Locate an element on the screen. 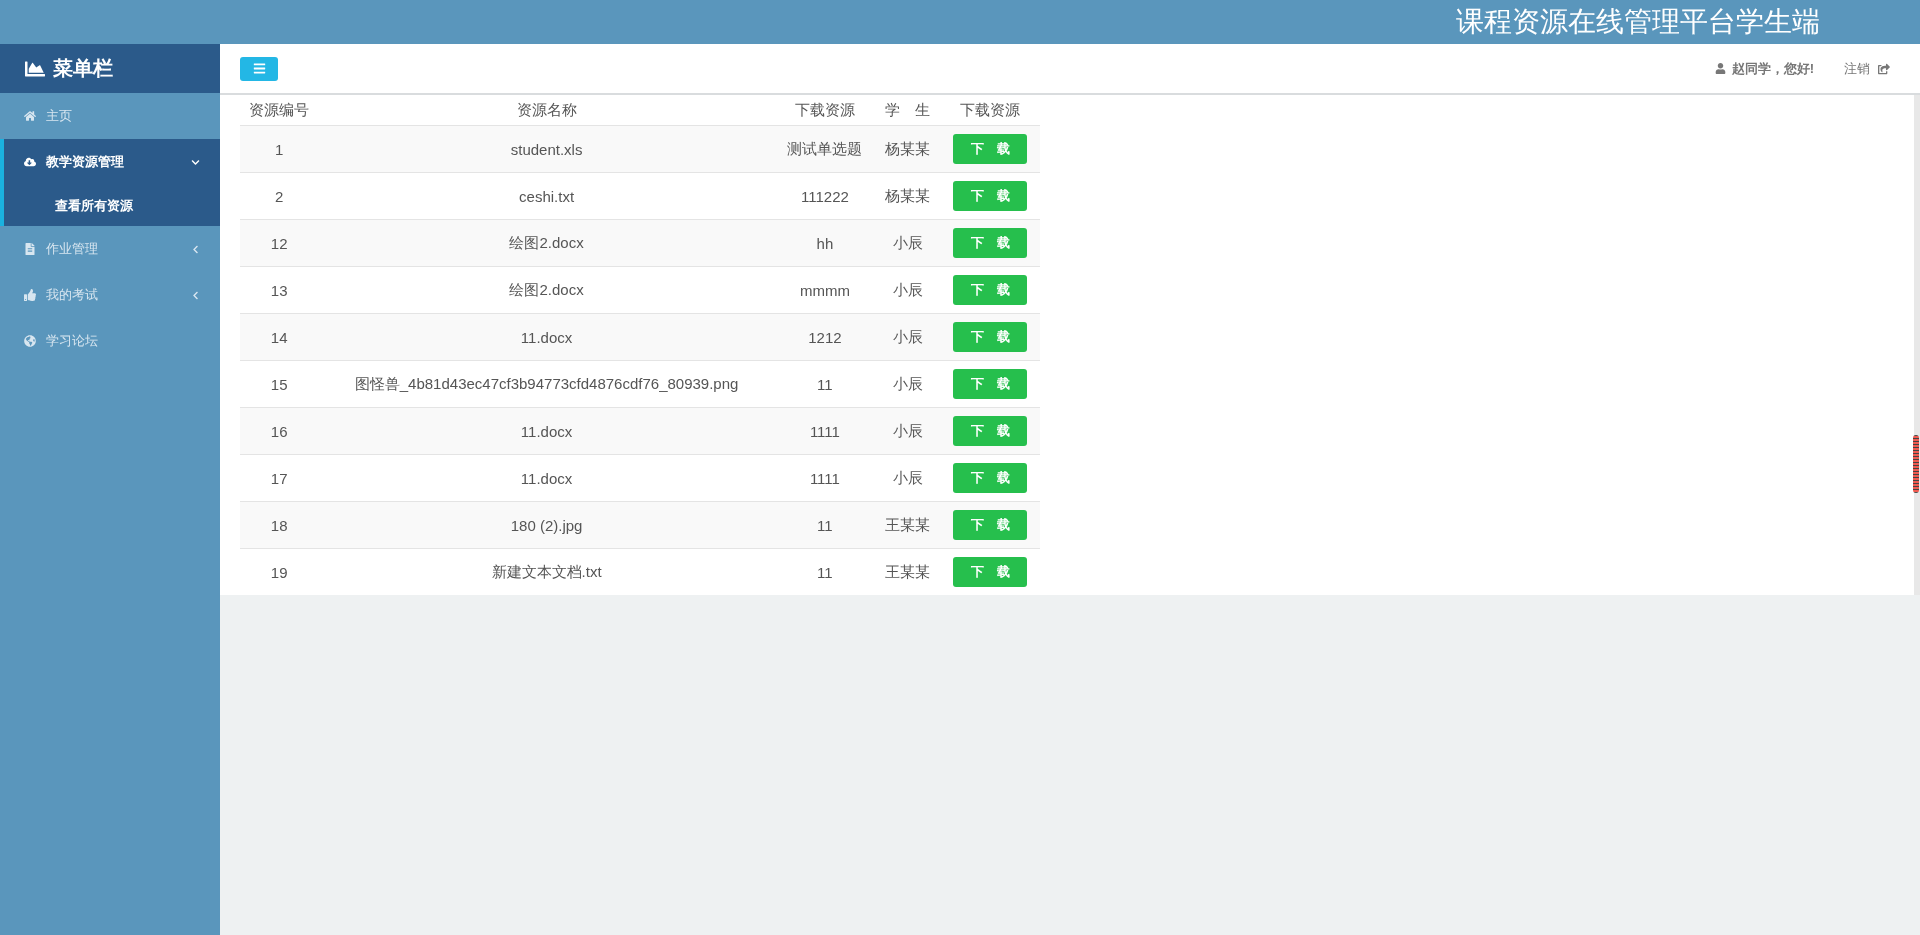 This screenshot has width=1920, height=935. table-cell: 111222 is located at coordinates (825, 196).